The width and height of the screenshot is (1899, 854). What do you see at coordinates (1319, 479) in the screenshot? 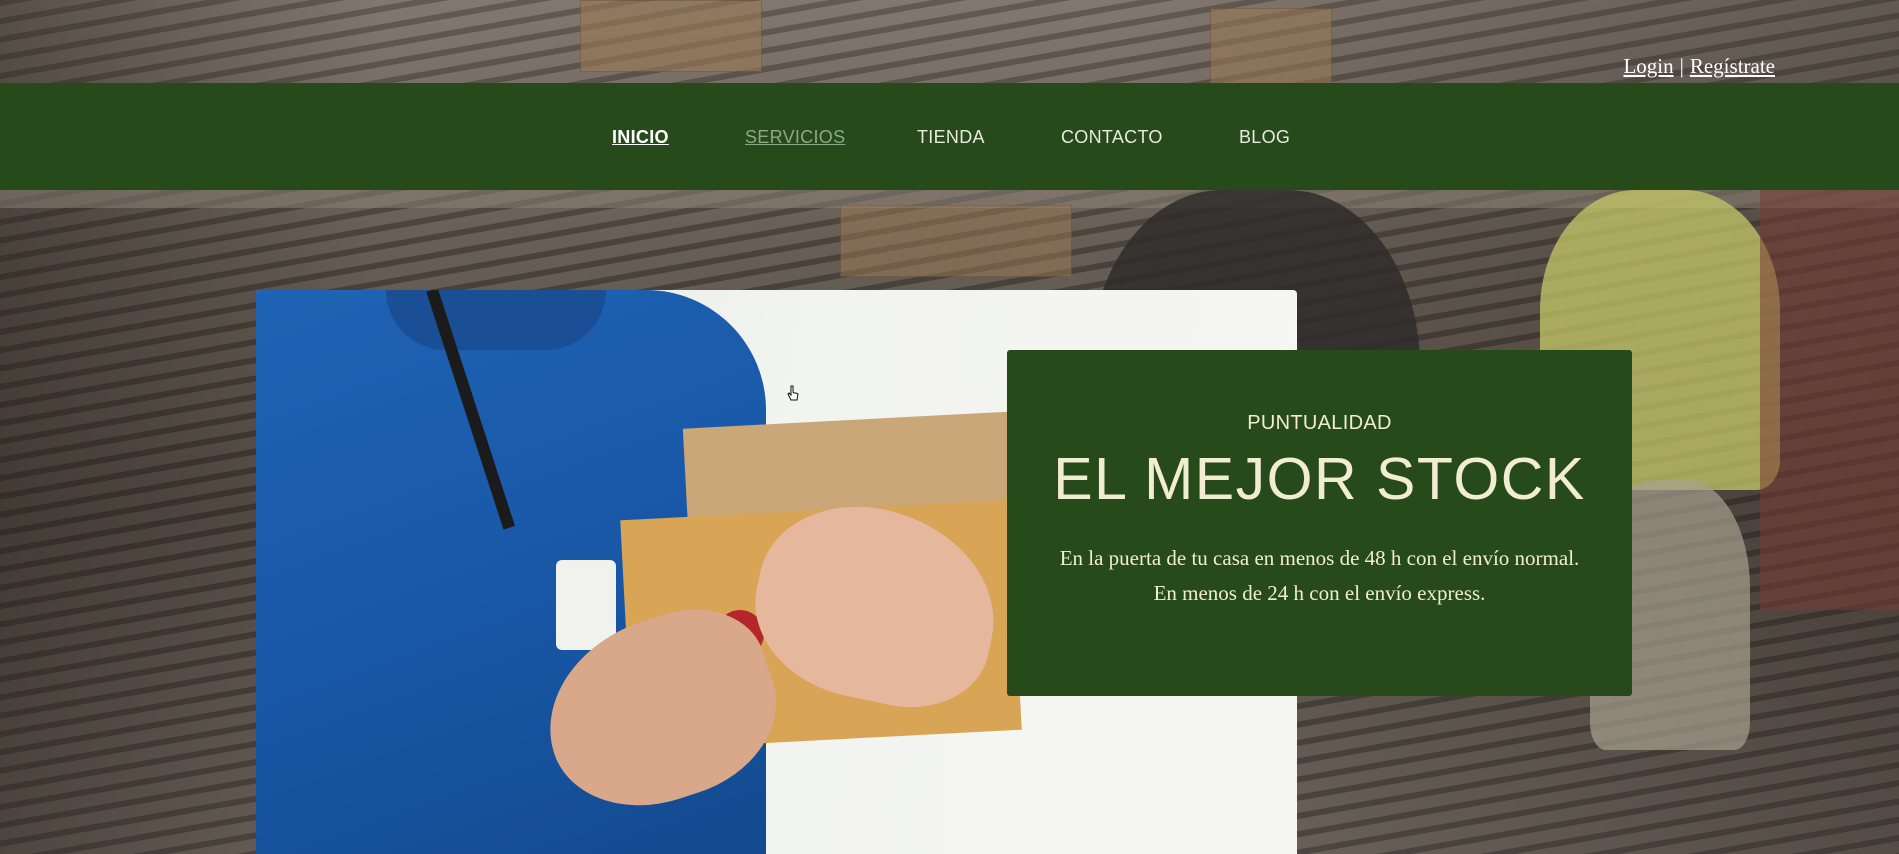
I see `promo-title: EL MEJOR STOCK` at bounding box center [1319, 479].